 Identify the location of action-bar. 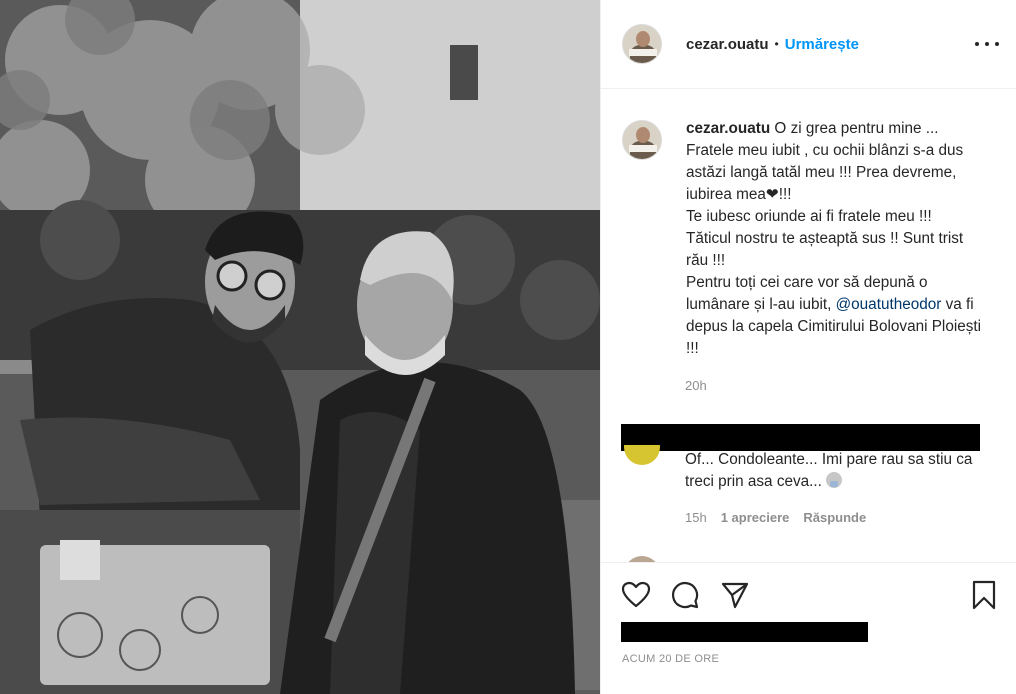
(808, 592).